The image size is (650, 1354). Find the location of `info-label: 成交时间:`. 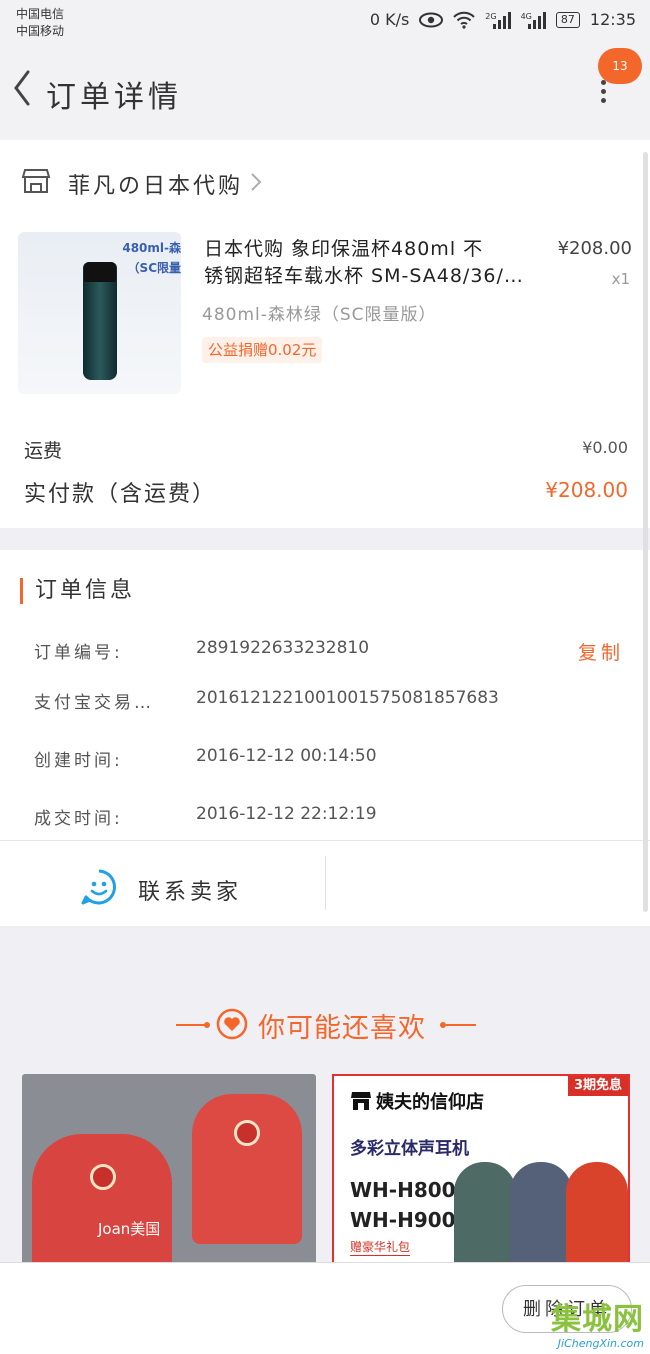

info-label: 成交时间: is located at coordinates (78, 819).